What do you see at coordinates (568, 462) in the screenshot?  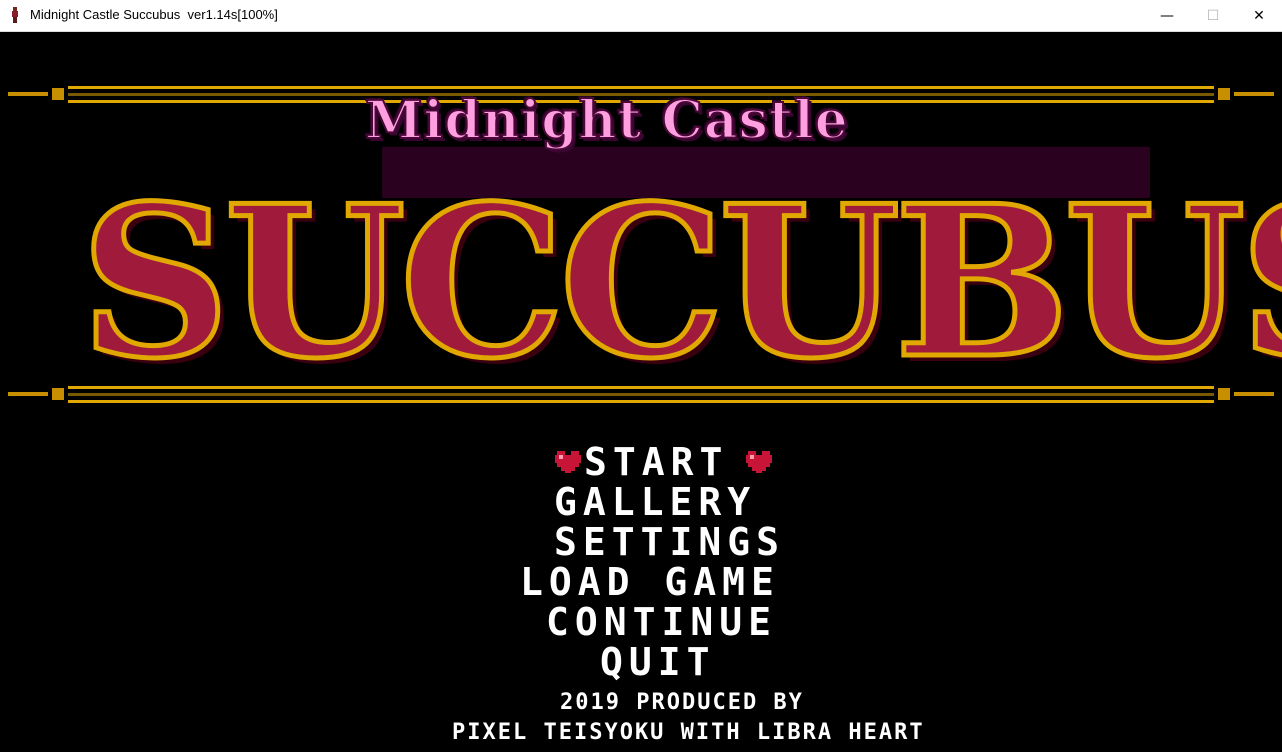 I see `heart-icon-left` at bounding box center [568, 462].